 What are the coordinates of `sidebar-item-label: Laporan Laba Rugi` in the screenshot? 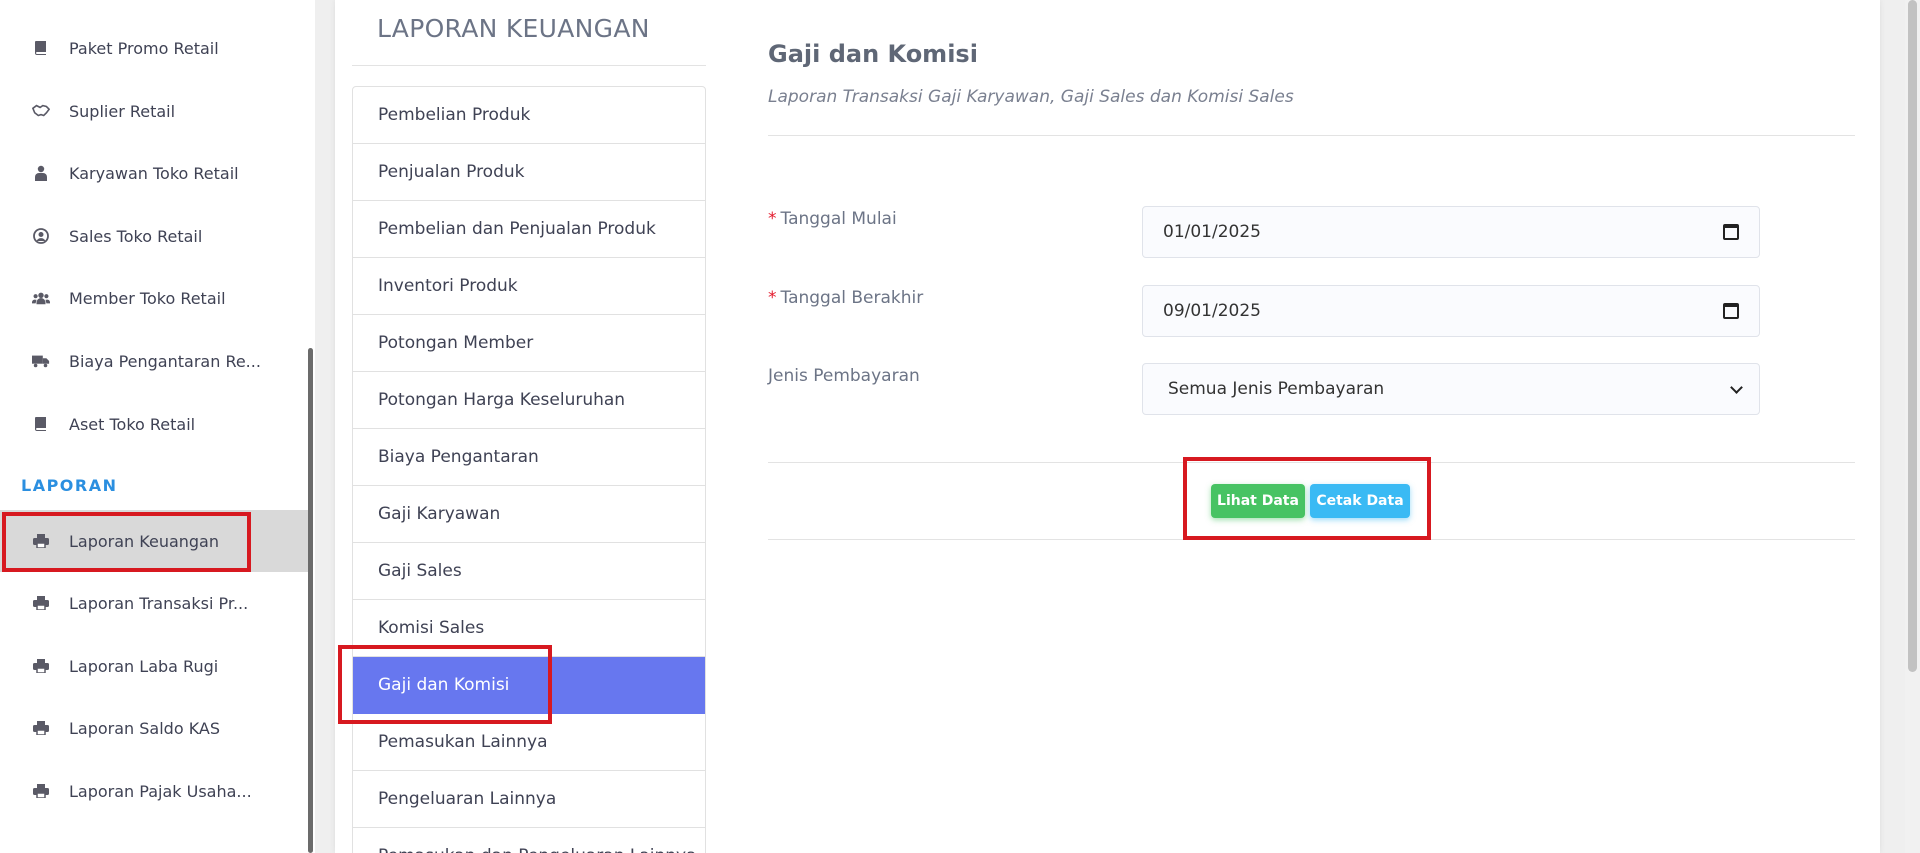 It's located at (144, 666).